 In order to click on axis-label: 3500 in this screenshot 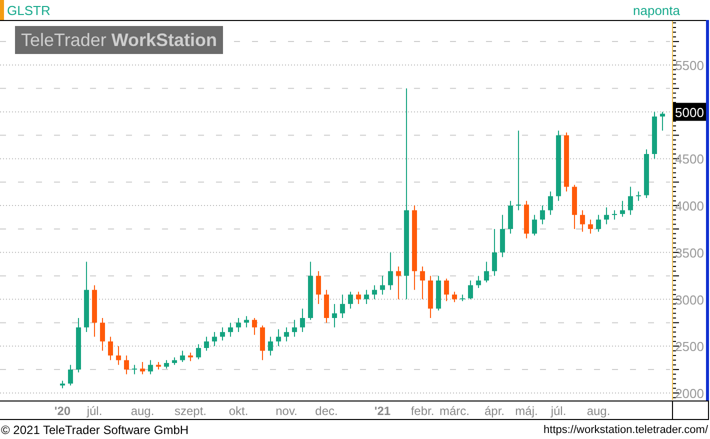, I will do `click(689, 252)`.